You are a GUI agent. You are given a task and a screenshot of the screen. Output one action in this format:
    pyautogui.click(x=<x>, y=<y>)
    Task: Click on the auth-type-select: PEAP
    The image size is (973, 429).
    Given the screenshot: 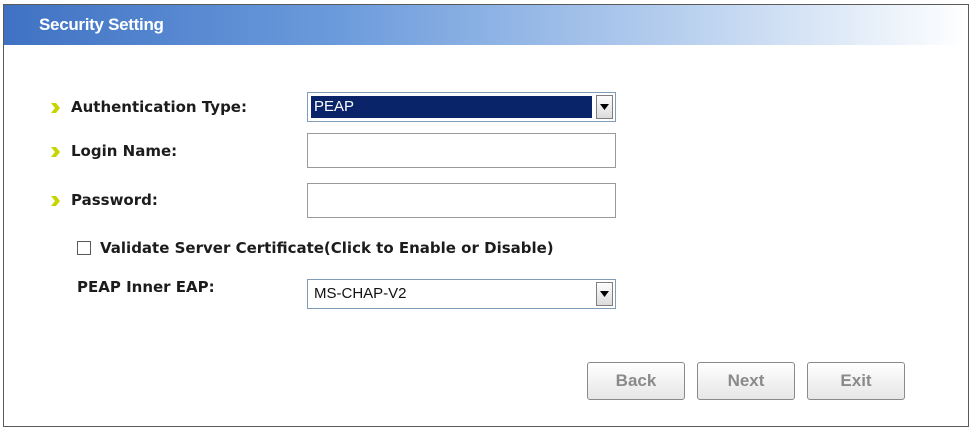 What is the action you would take?
    pyautogui.click(x=461, y=107)
    